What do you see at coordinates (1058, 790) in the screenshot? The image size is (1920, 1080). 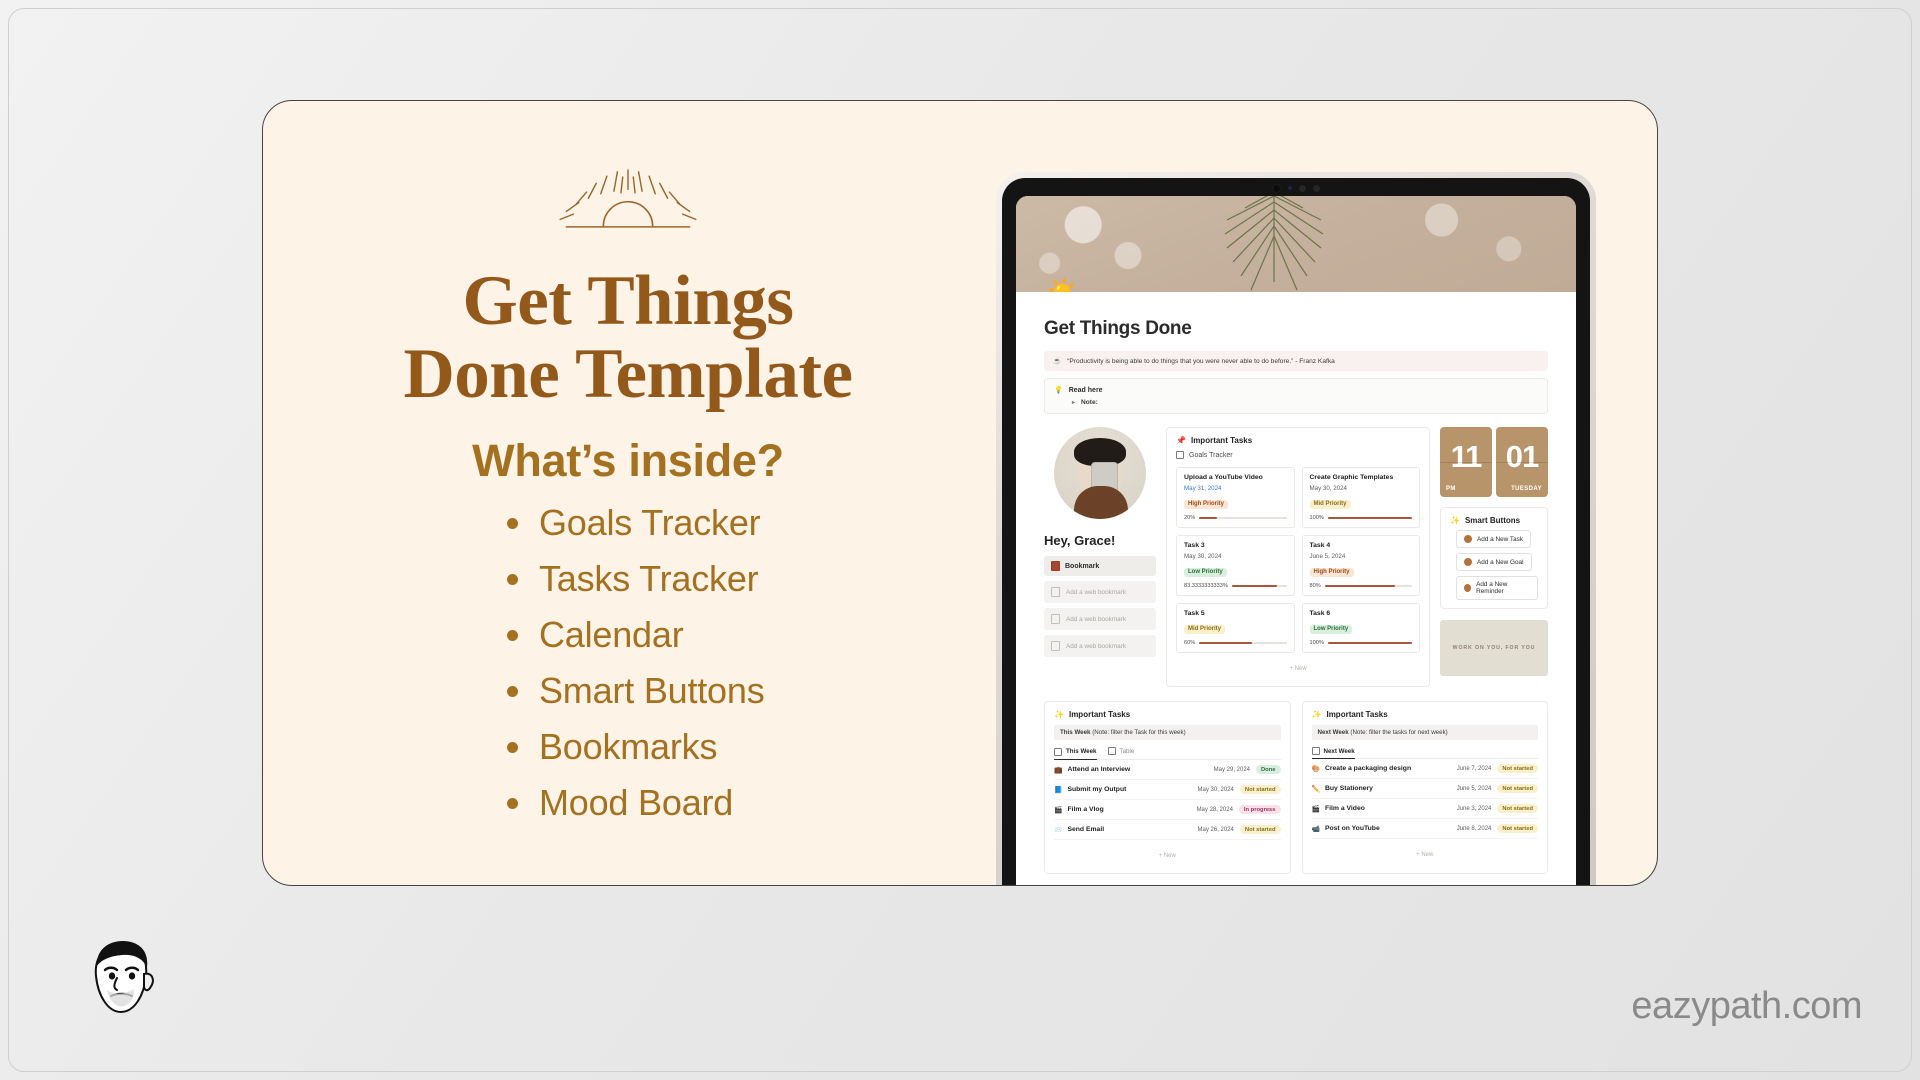 I see `task-emoji-icon: 📘` at bounding box center [1058, 790].